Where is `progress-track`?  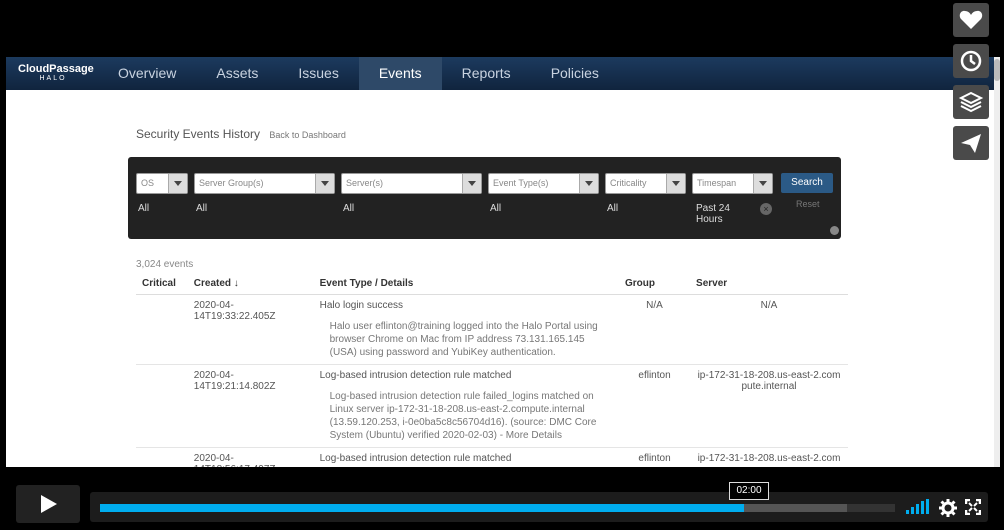 progress-track is located at coordinates (539, 507).